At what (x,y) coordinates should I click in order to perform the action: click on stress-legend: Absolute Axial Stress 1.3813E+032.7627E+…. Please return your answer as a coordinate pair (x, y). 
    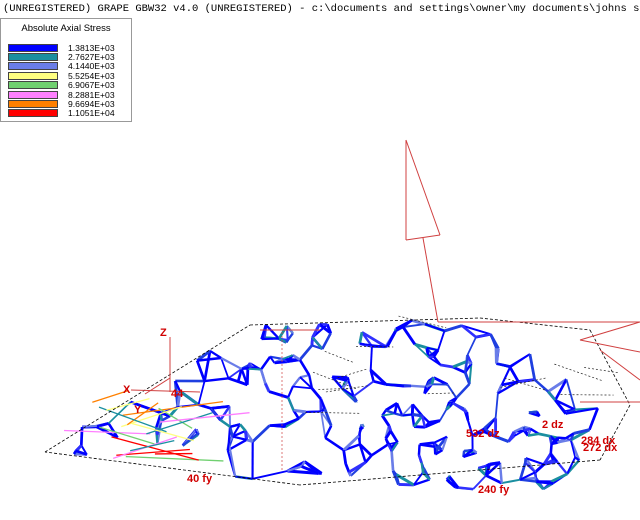
    Looking at the image, I should click on (66, 70).